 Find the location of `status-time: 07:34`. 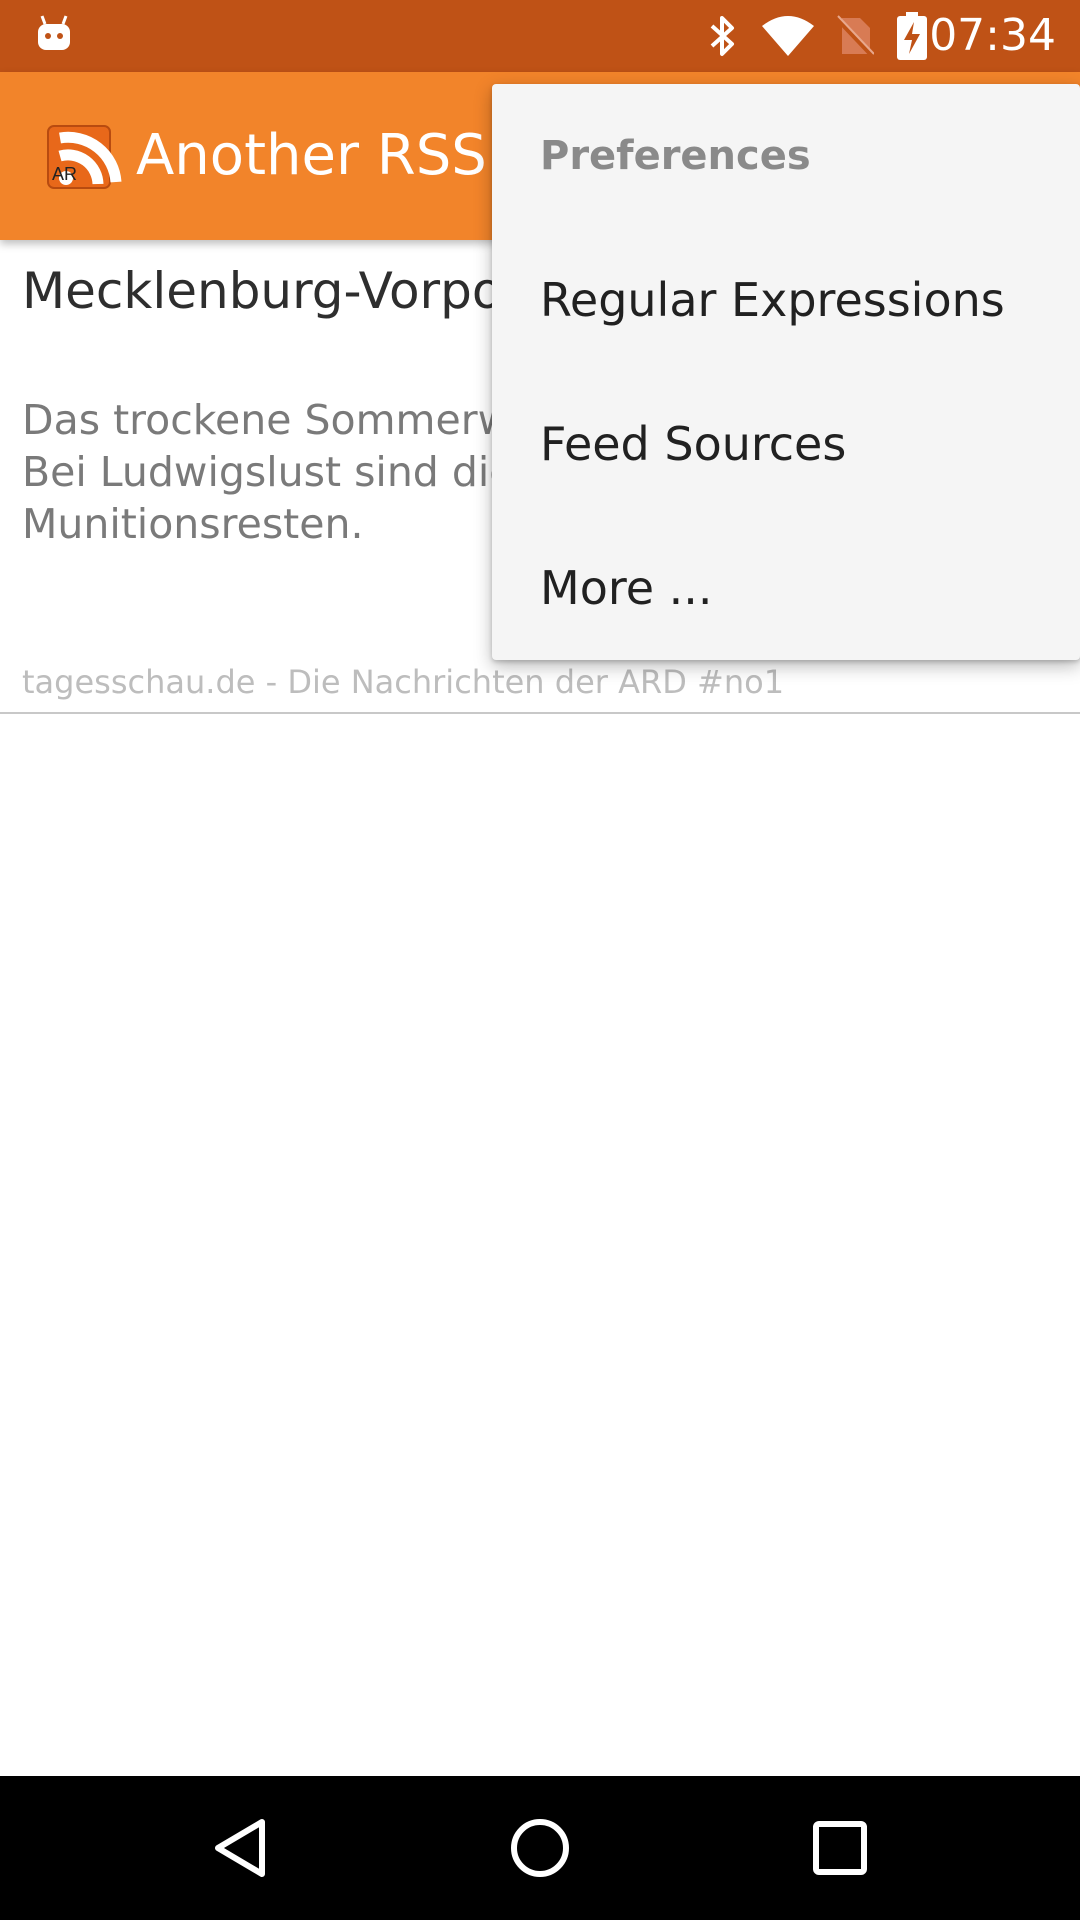

status-time: 07:34 is located at coordinates (992, 35).